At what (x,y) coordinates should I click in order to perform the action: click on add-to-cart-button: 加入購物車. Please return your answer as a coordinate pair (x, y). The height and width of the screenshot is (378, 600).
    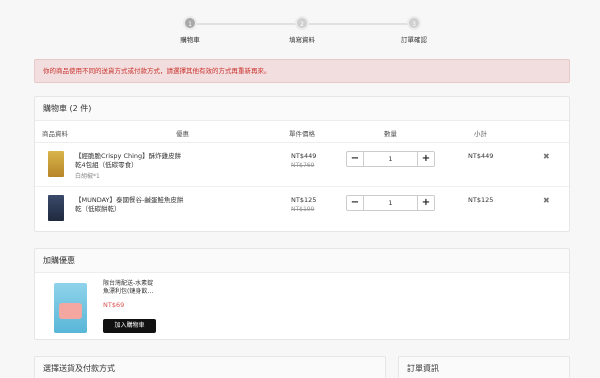
    Looking at the image, I should click on (129, 326).